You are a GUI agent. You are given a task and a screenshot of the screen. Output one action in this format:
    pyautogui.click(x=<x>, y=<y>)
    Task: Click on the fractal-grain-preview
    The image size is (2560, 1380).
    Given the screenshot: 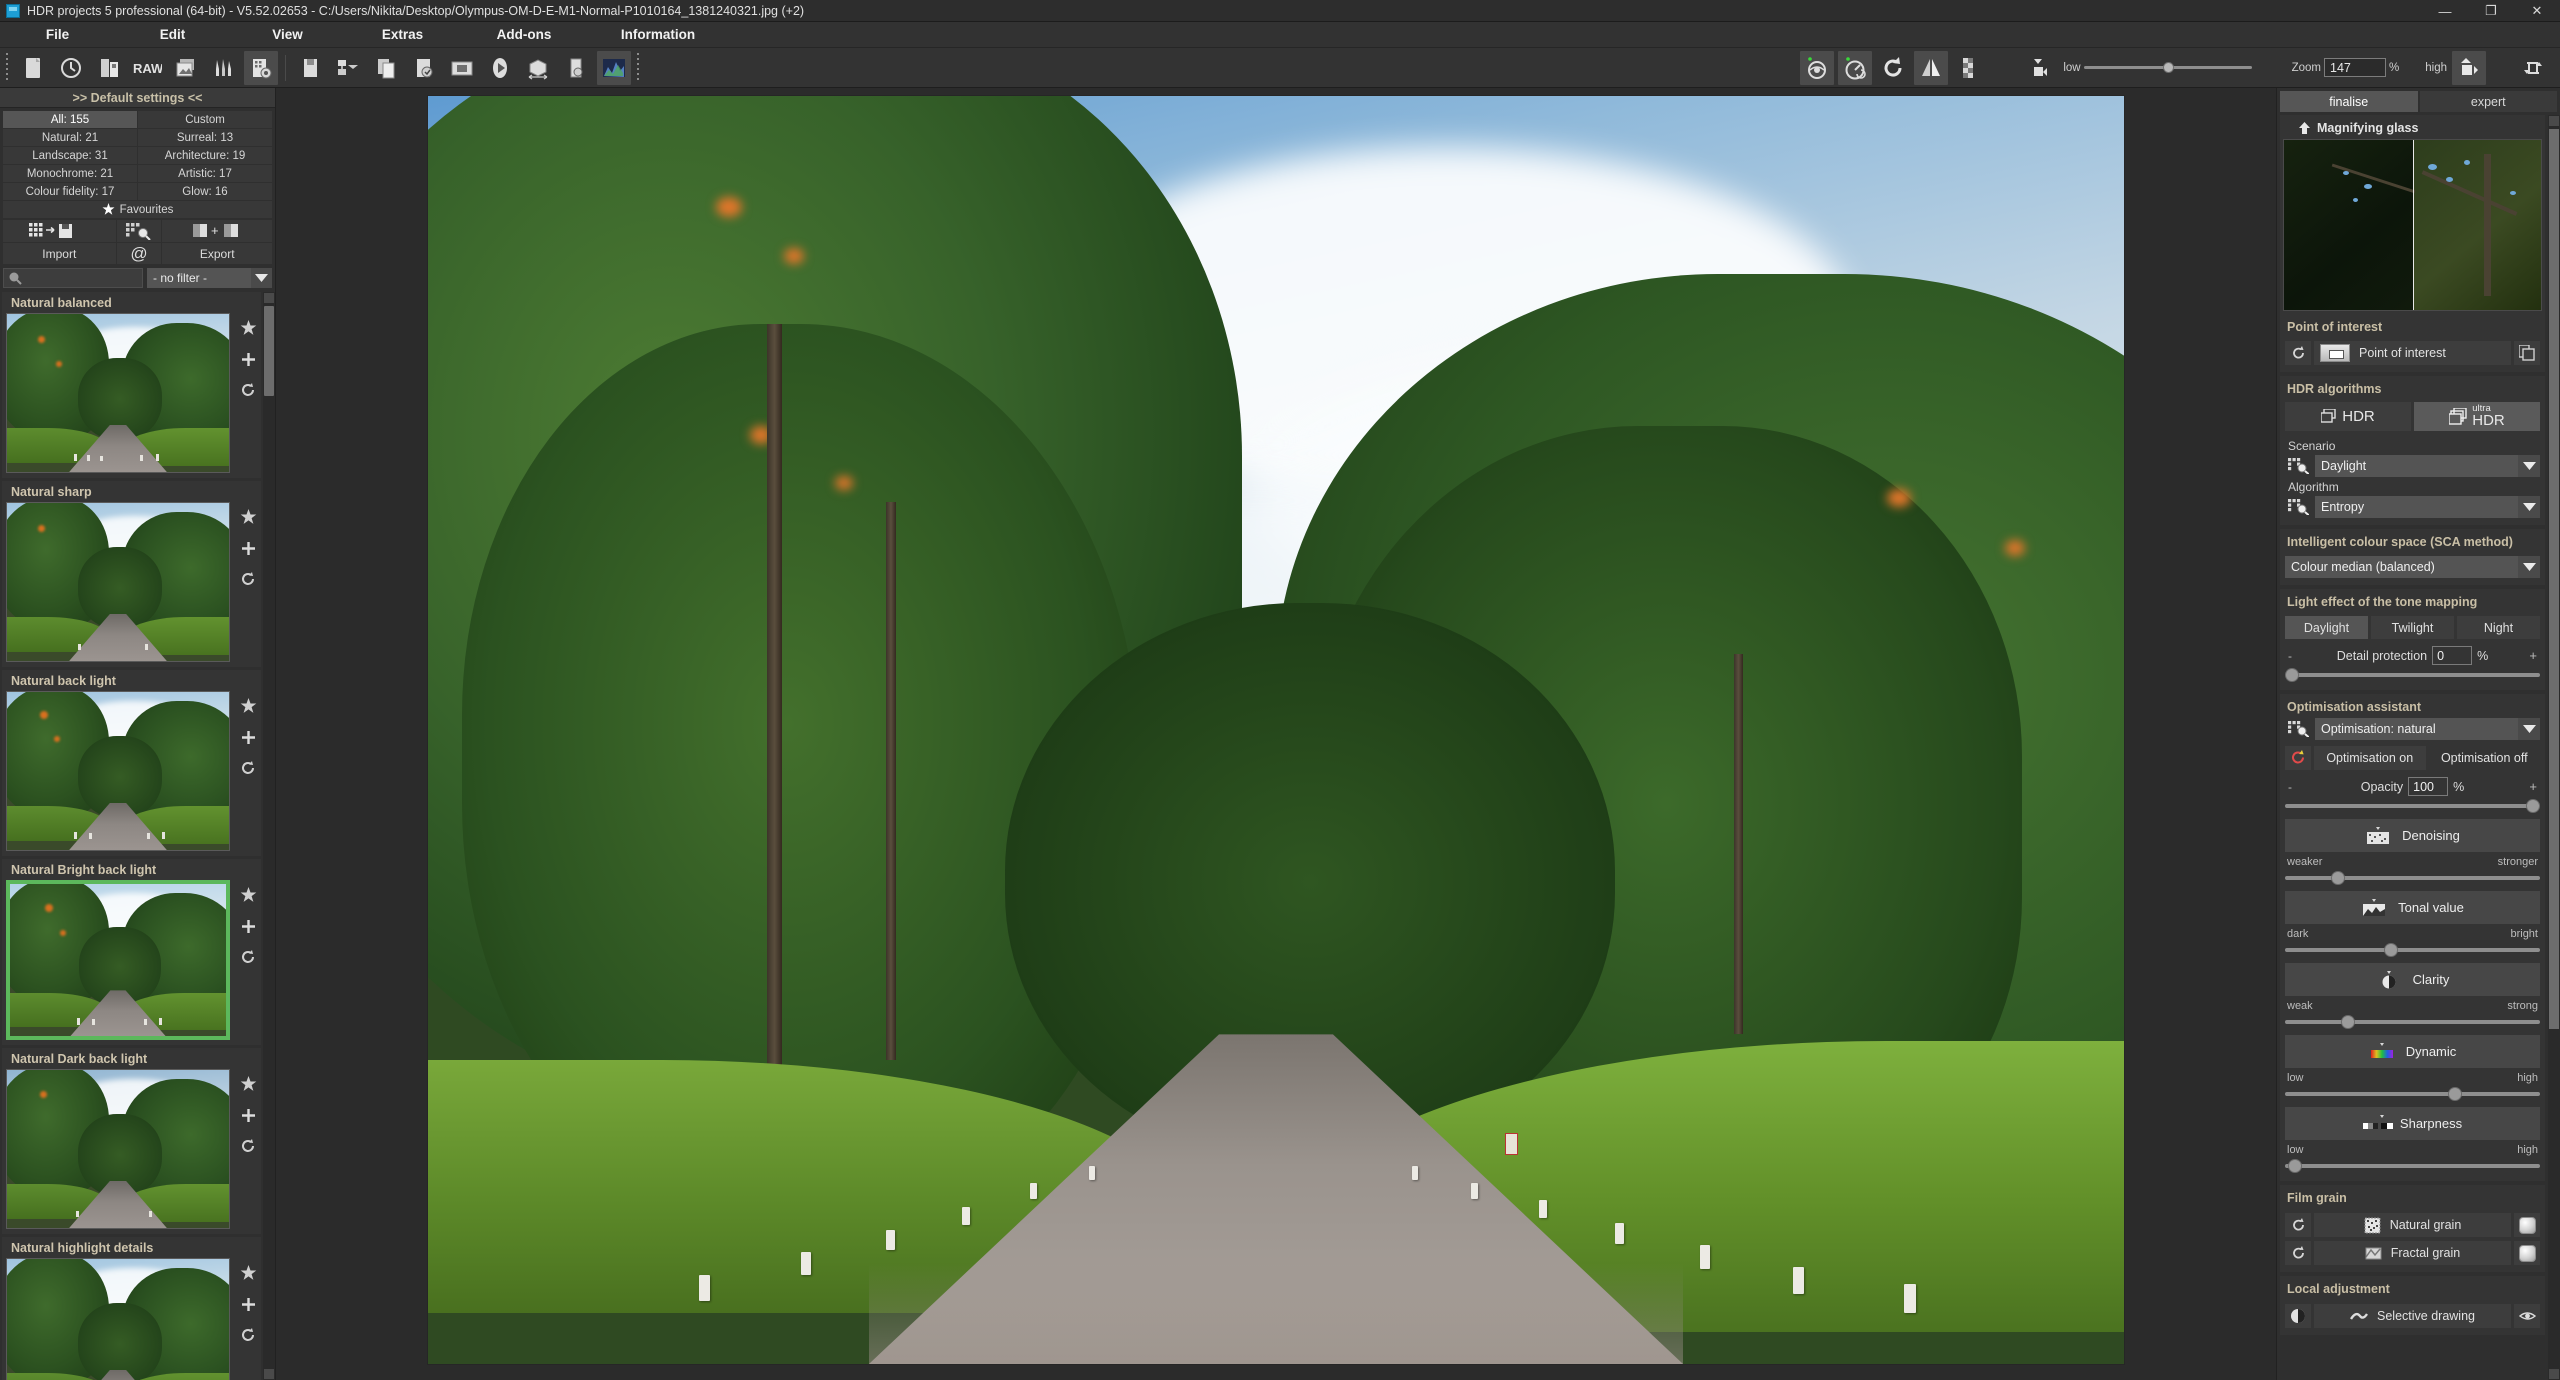 What is the action you would take?
    pyautogui.click(x=2527, y=1253)
    